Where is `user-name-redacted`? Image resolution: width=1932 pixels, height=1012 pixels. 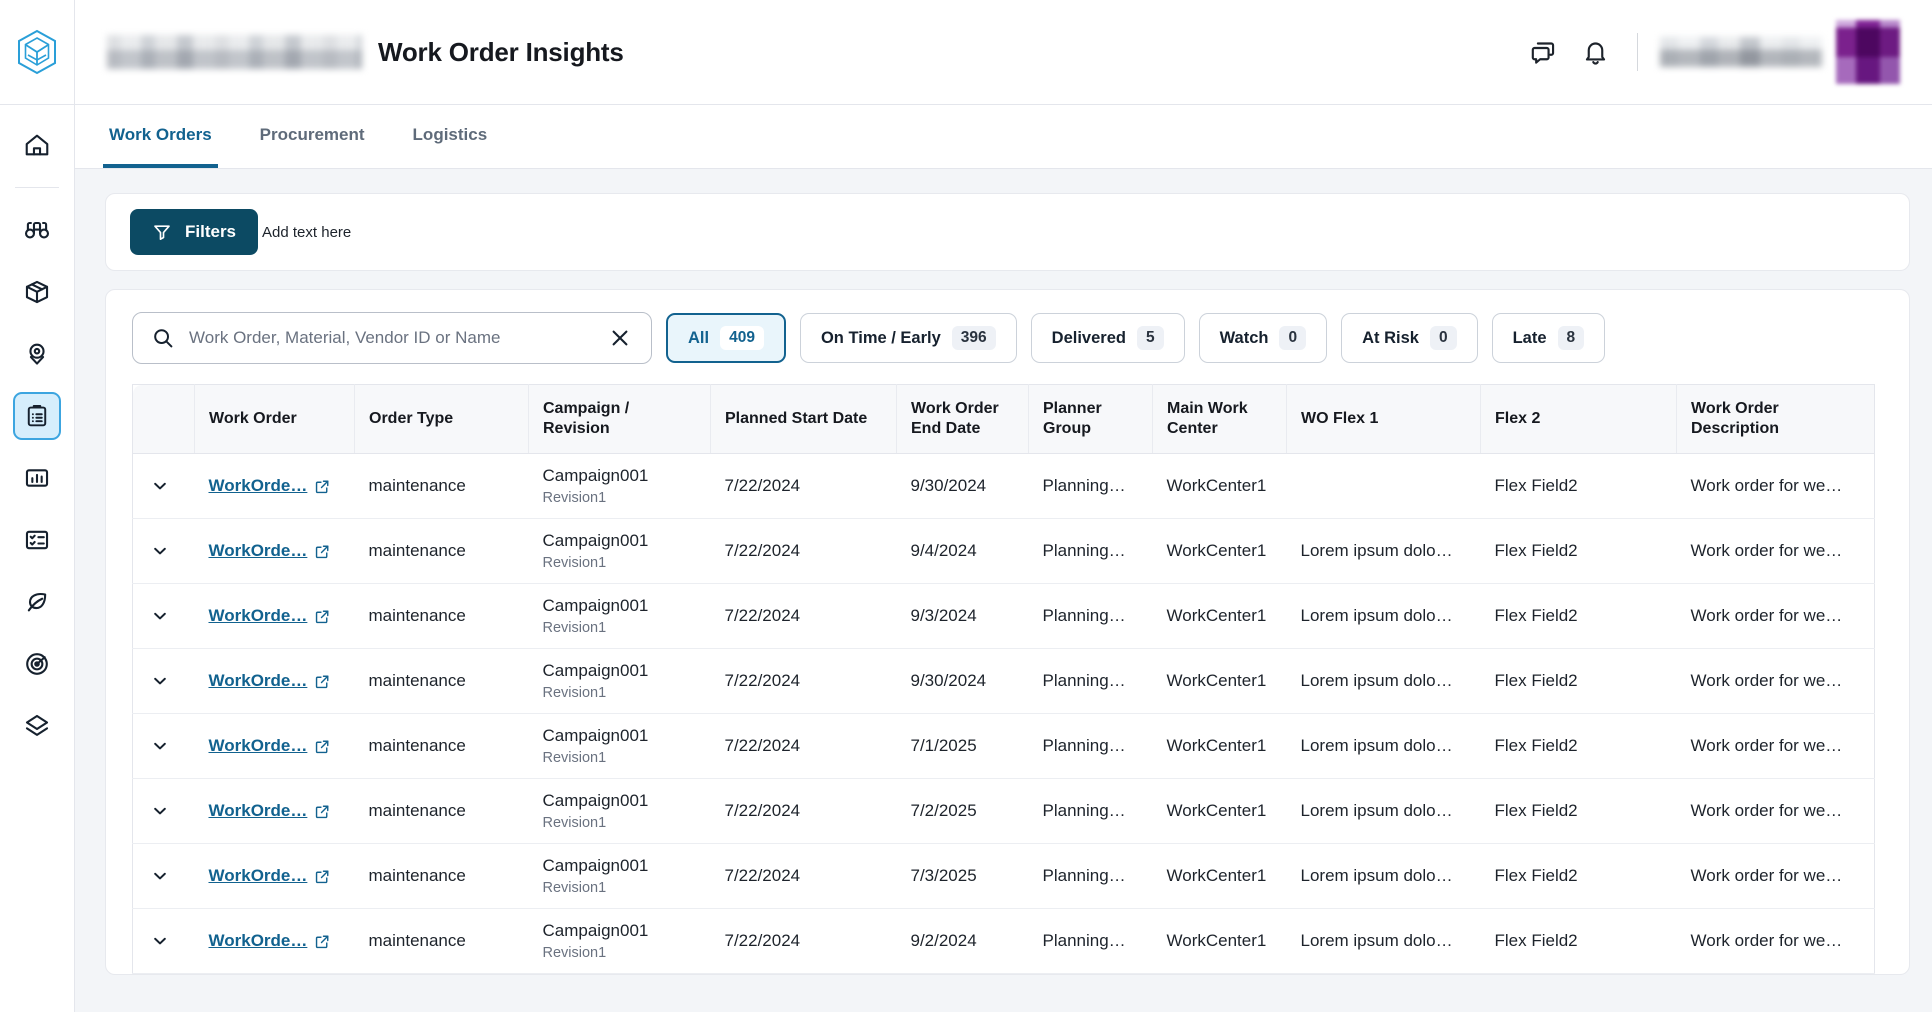 user-name-redacted is located at coordinates (1741, 52).